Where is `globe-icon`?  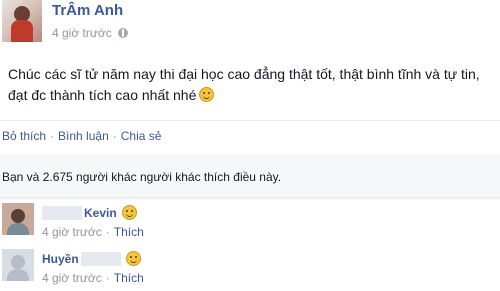 globe-icon is located at coordinates (122, 33).